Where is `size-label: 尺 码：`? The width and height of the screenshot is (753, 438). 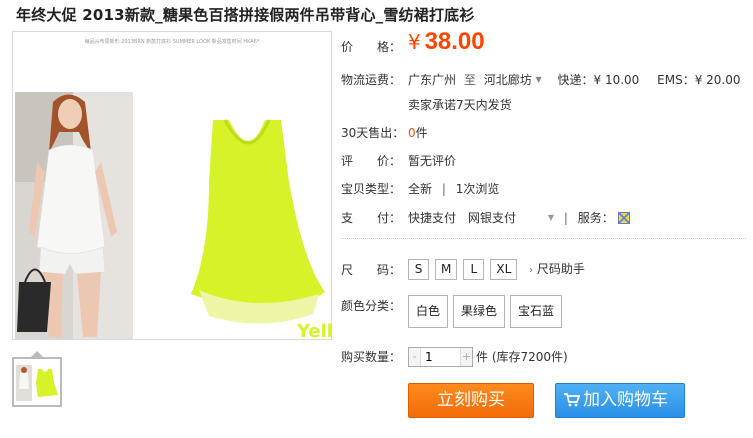 size-label: 尺 码： is located at coordinates (371, 270).